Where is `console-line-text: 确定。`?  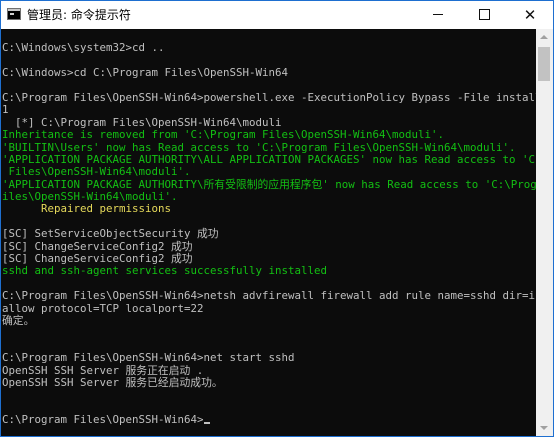 console-line-text: 确定。 is located at coordinates (18, 320).